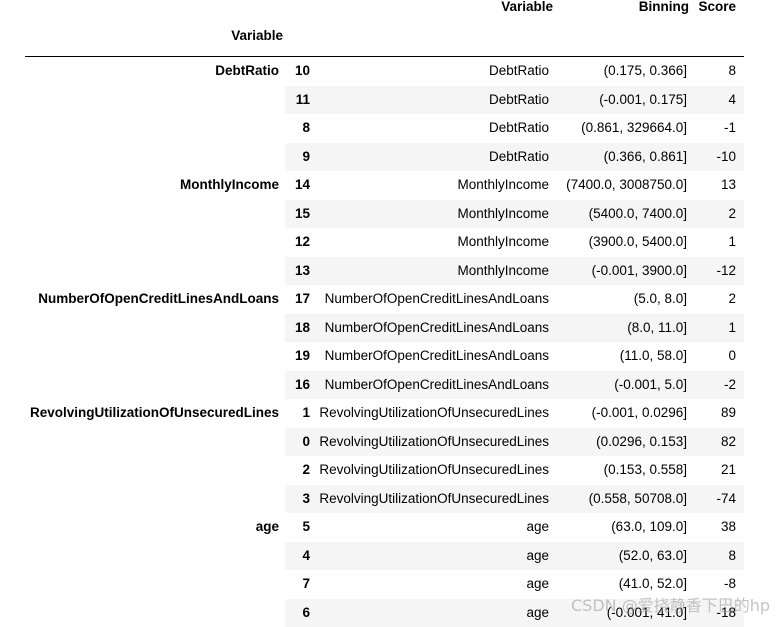  I want to click on cell-binning: (-0.001, 0.0296], so click(623, 413).